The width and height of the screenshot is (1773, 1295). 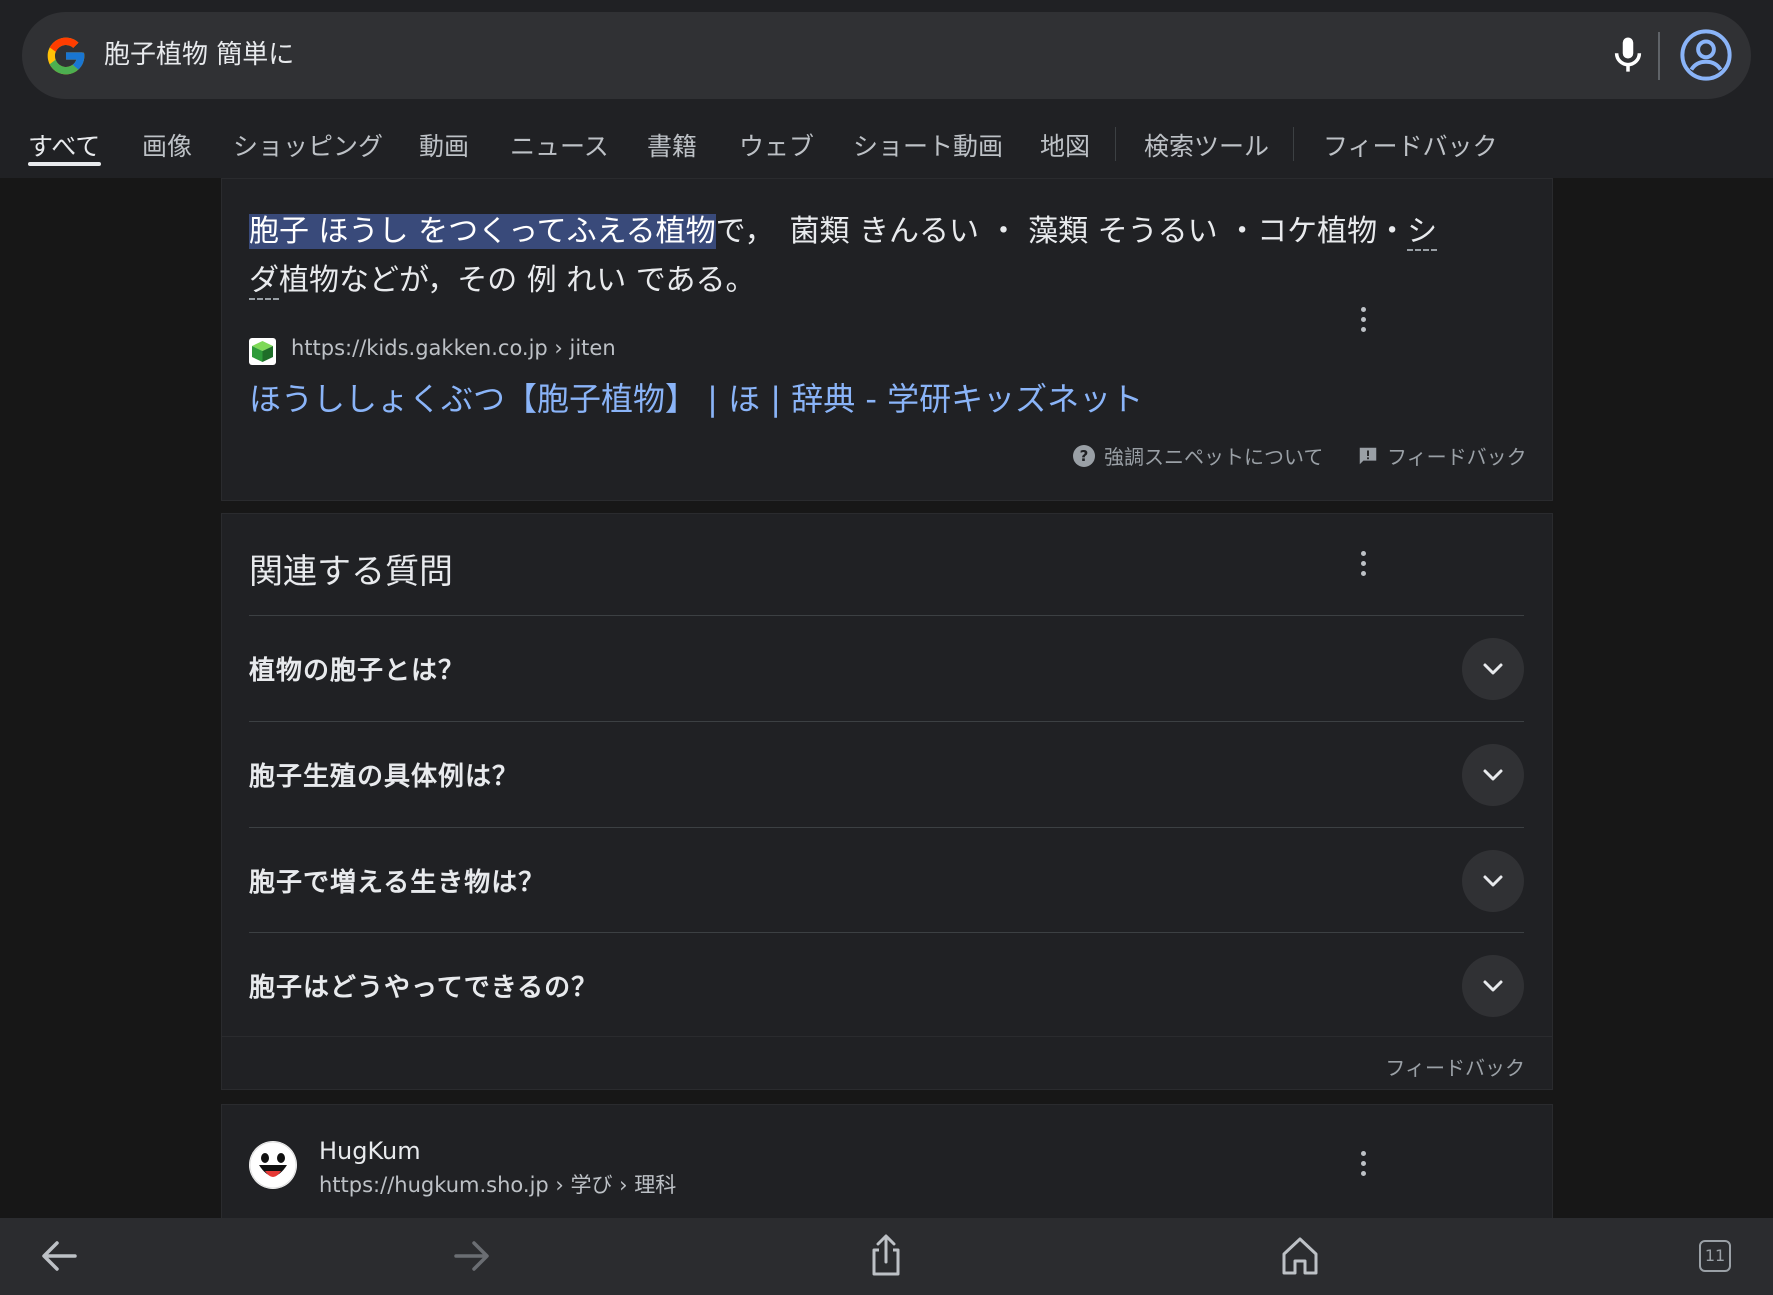 What do you see at coordinates (472, 1256) in the screenshot?
I see `forward-arrow-icon` at bounding box center [472, 1256].